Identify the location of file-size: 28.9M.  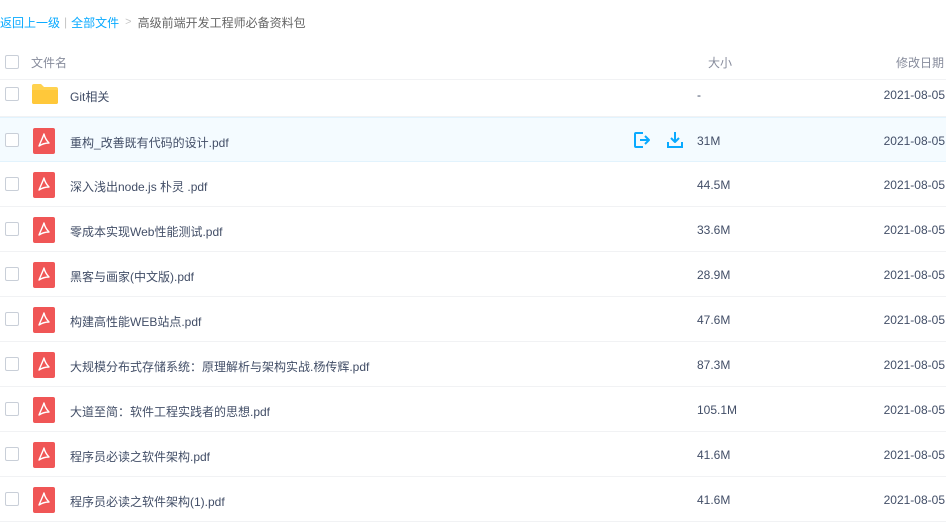
(714, 275).